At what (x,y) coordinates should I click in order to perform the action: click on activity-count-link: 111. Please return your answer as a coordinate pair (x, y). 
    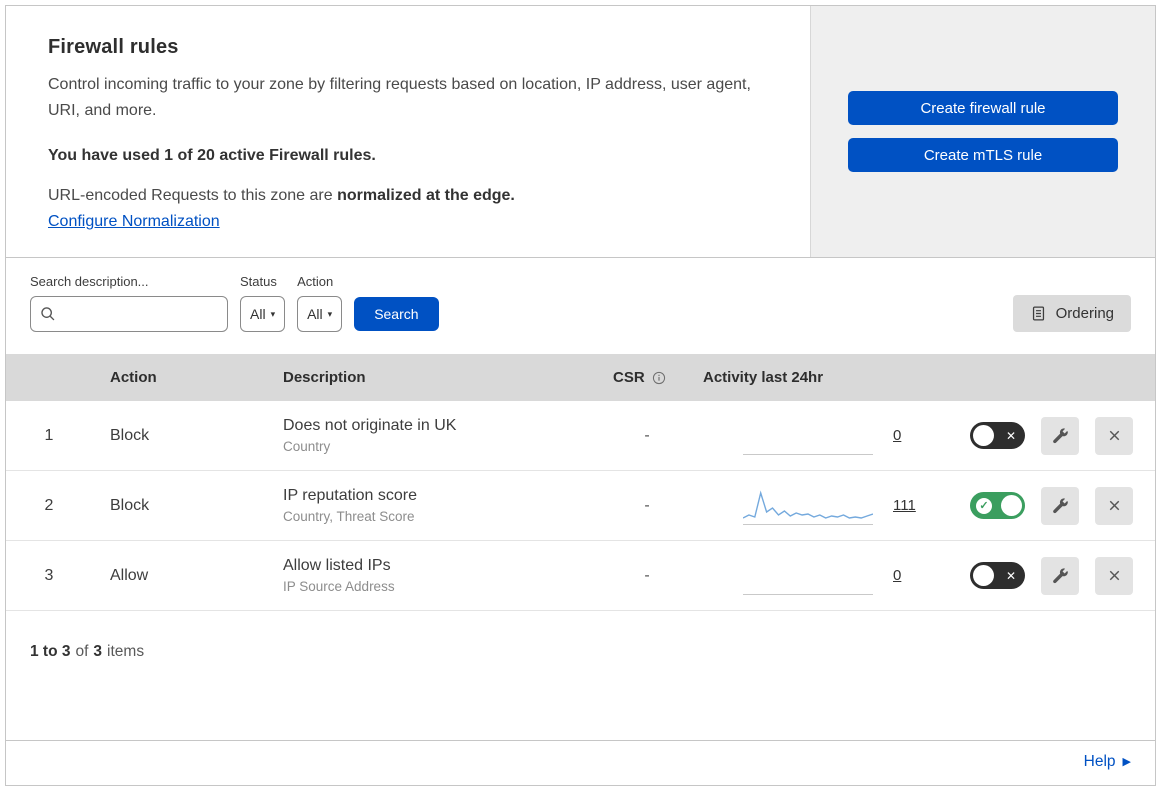
    Looking at the image, I should click on (904, 505).